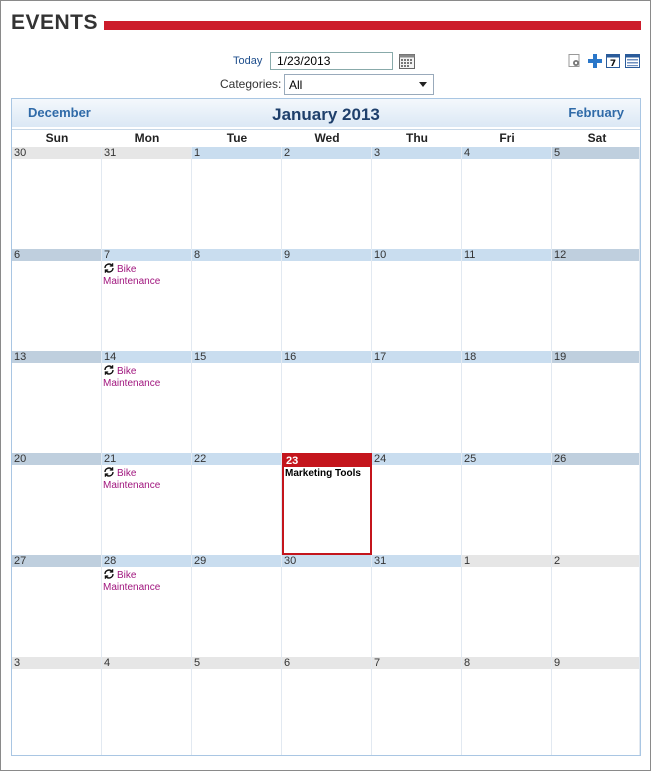 The height and width of the screenshot is (771, 651). Describe the element at coordinates (417, 402) in the screenshot. I see `day-cell: 17` at that location.